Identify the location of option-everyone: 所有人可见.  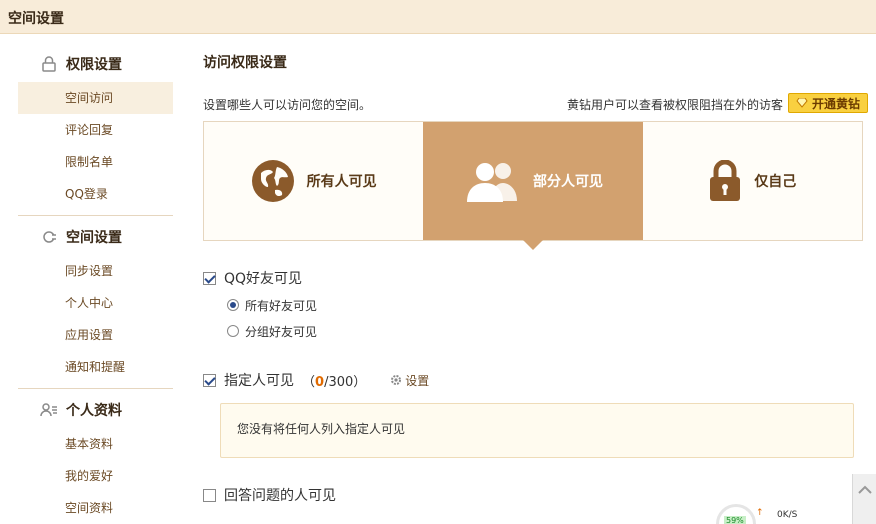
(313, 181).